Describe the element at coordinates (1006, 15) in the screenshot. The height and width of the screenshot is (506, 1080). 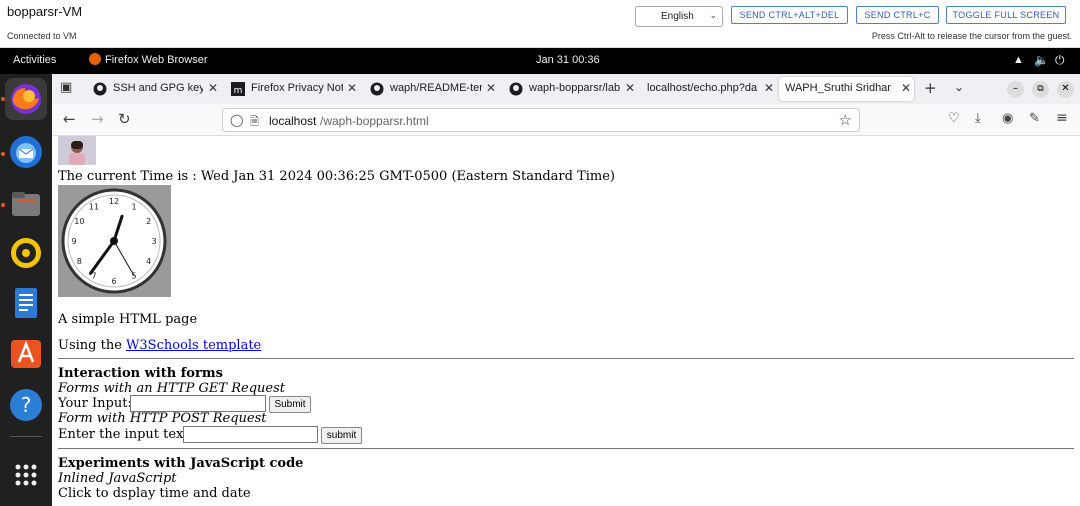
I see `toggle-fullscreen-button: TOGGLE FULL SCREEN` at that location.